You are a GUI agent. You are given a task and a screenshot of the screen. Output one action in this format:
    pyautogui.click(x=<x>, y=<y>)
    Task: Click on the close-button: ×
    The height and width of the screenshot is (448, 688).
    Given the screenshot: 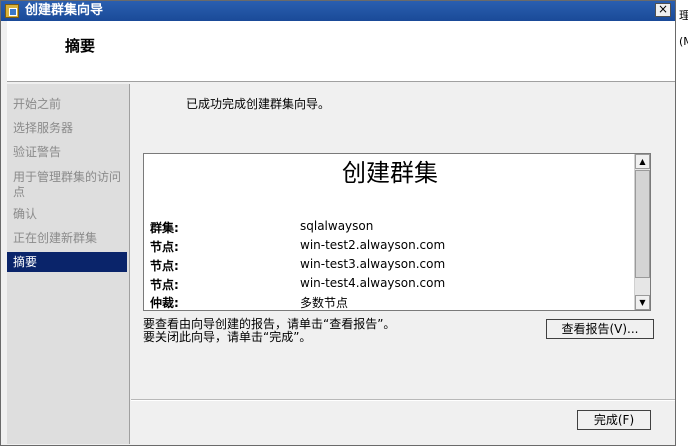 What is the action you would take?
    pyautogui.click(x=663, y=10)
    